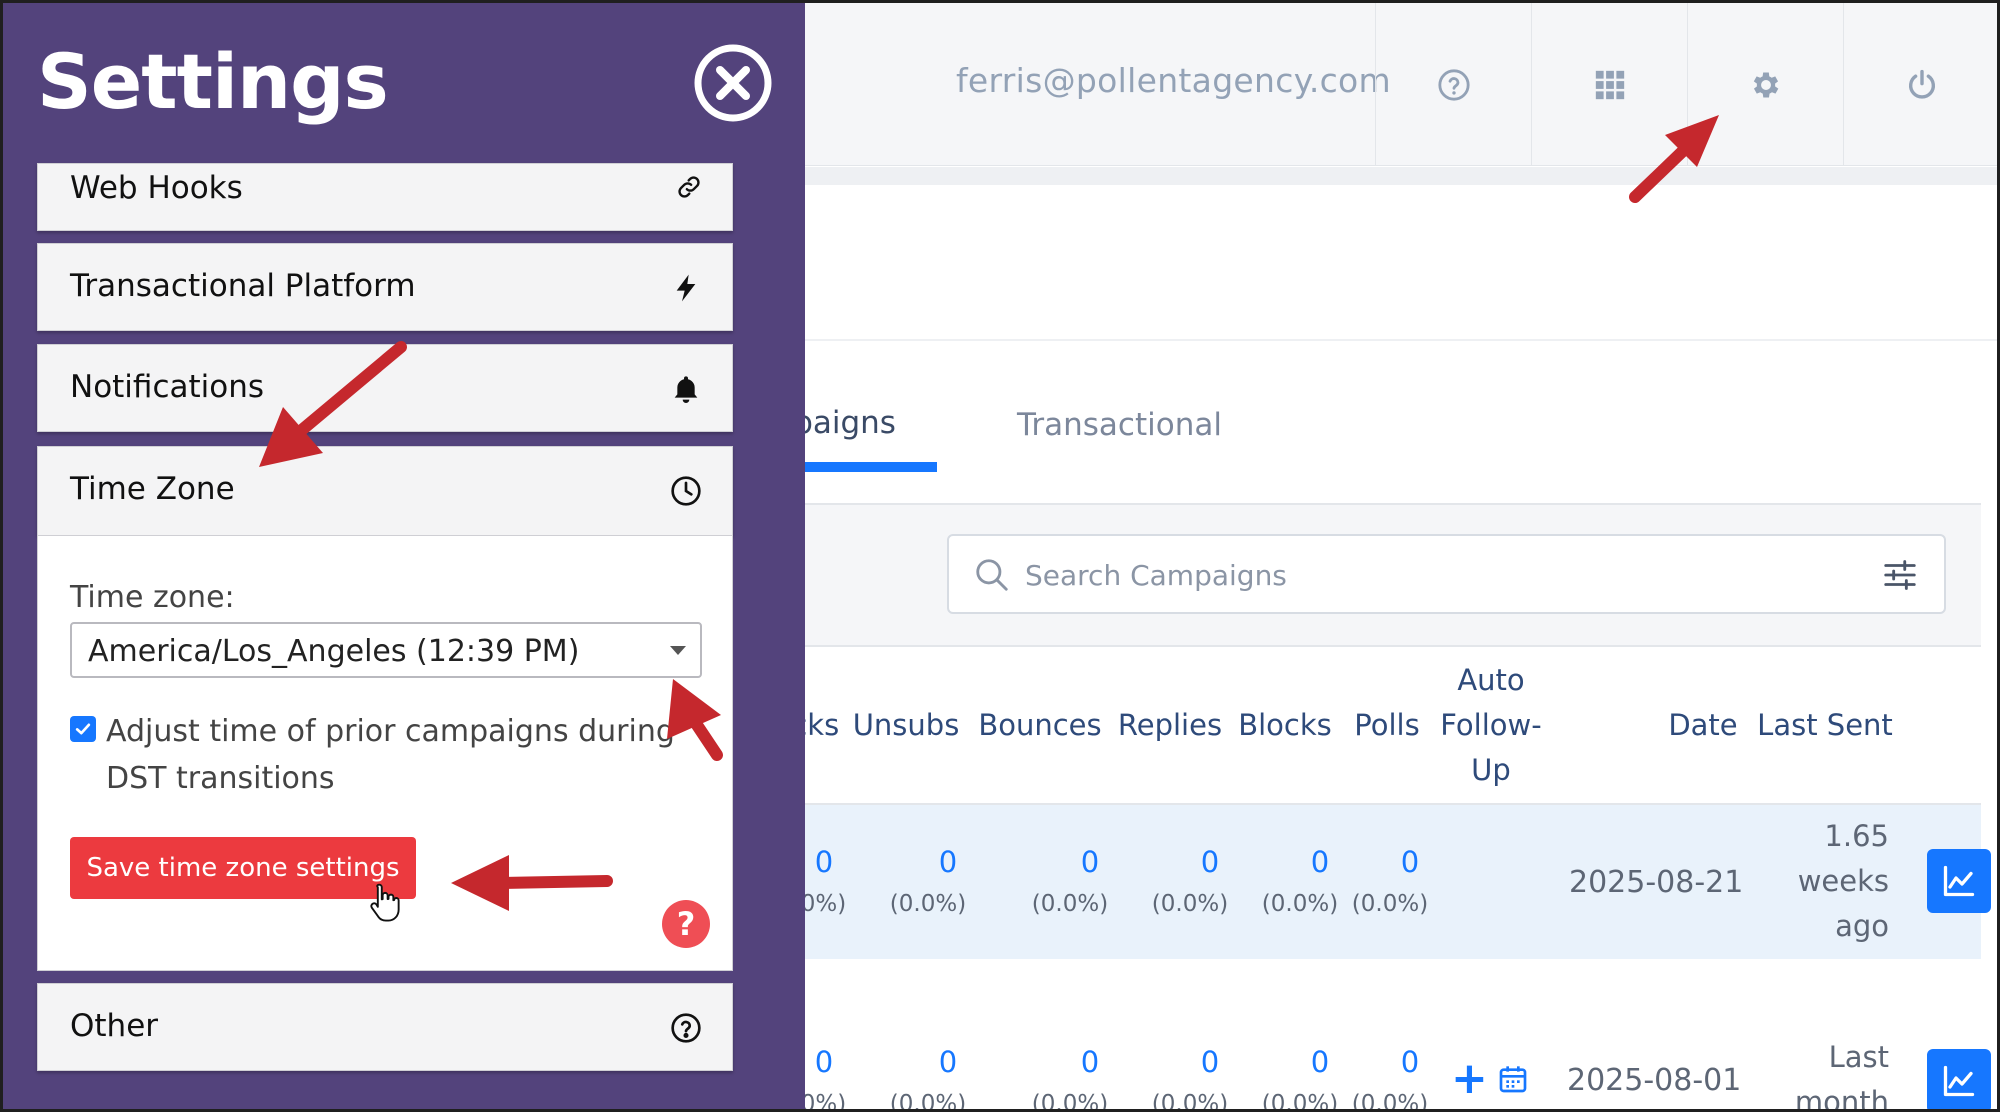  Describe the element at coordinates (678, 650) in the screenshot. I see `chevron-down-icon` at that location.